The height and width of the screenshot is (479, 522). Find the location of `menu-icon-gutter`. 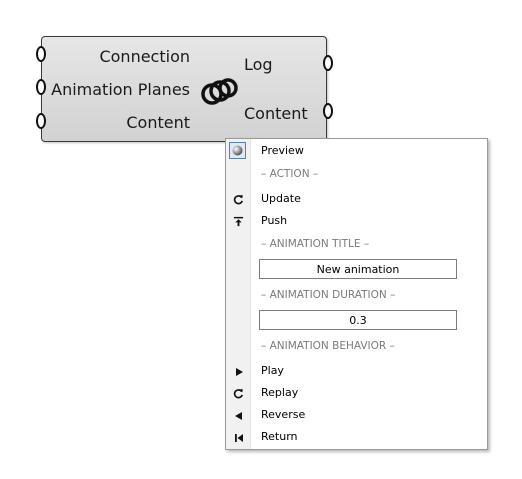

menu-icon-gutter is located at coordinates (238, 294).